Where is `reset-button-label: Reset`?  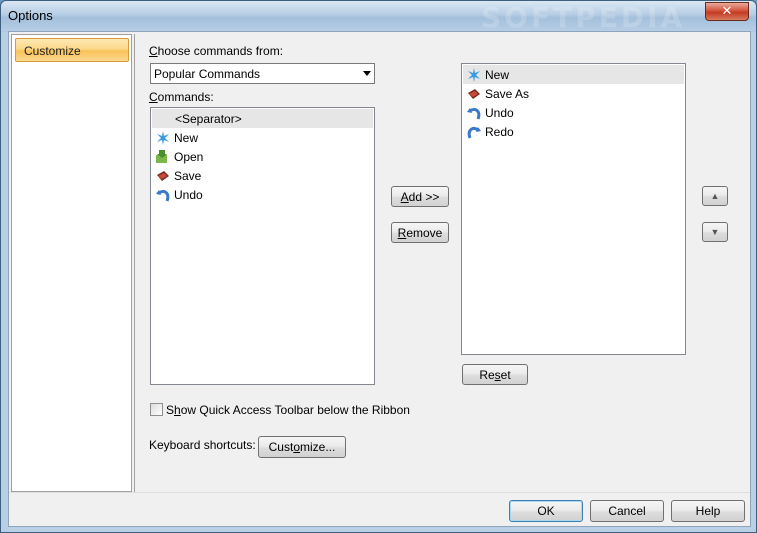
reset-button-label: Reset is located at coordinates (495, 374).